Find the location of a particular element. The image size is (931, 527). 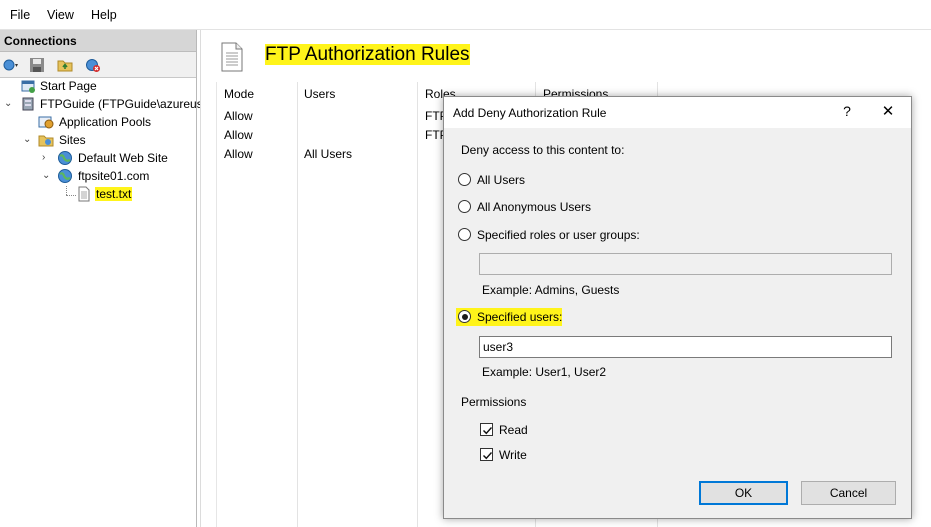

tree-item-file: test.txt is located at coordinates (98, 195).